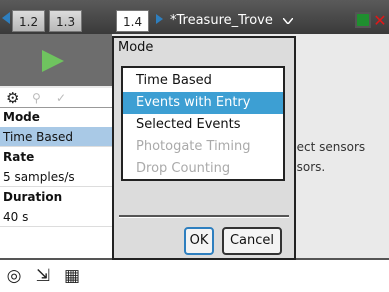  I want to click on graph-view-icon: ⇲, so click(43, 276).